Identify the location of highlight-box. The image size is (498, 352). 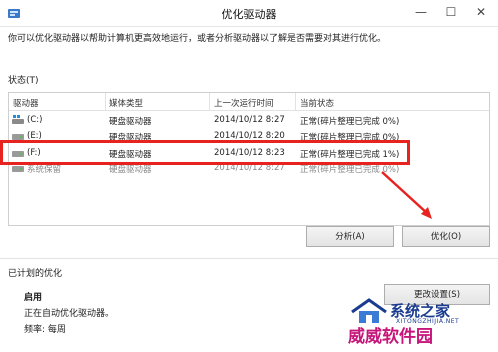
(205, 152).